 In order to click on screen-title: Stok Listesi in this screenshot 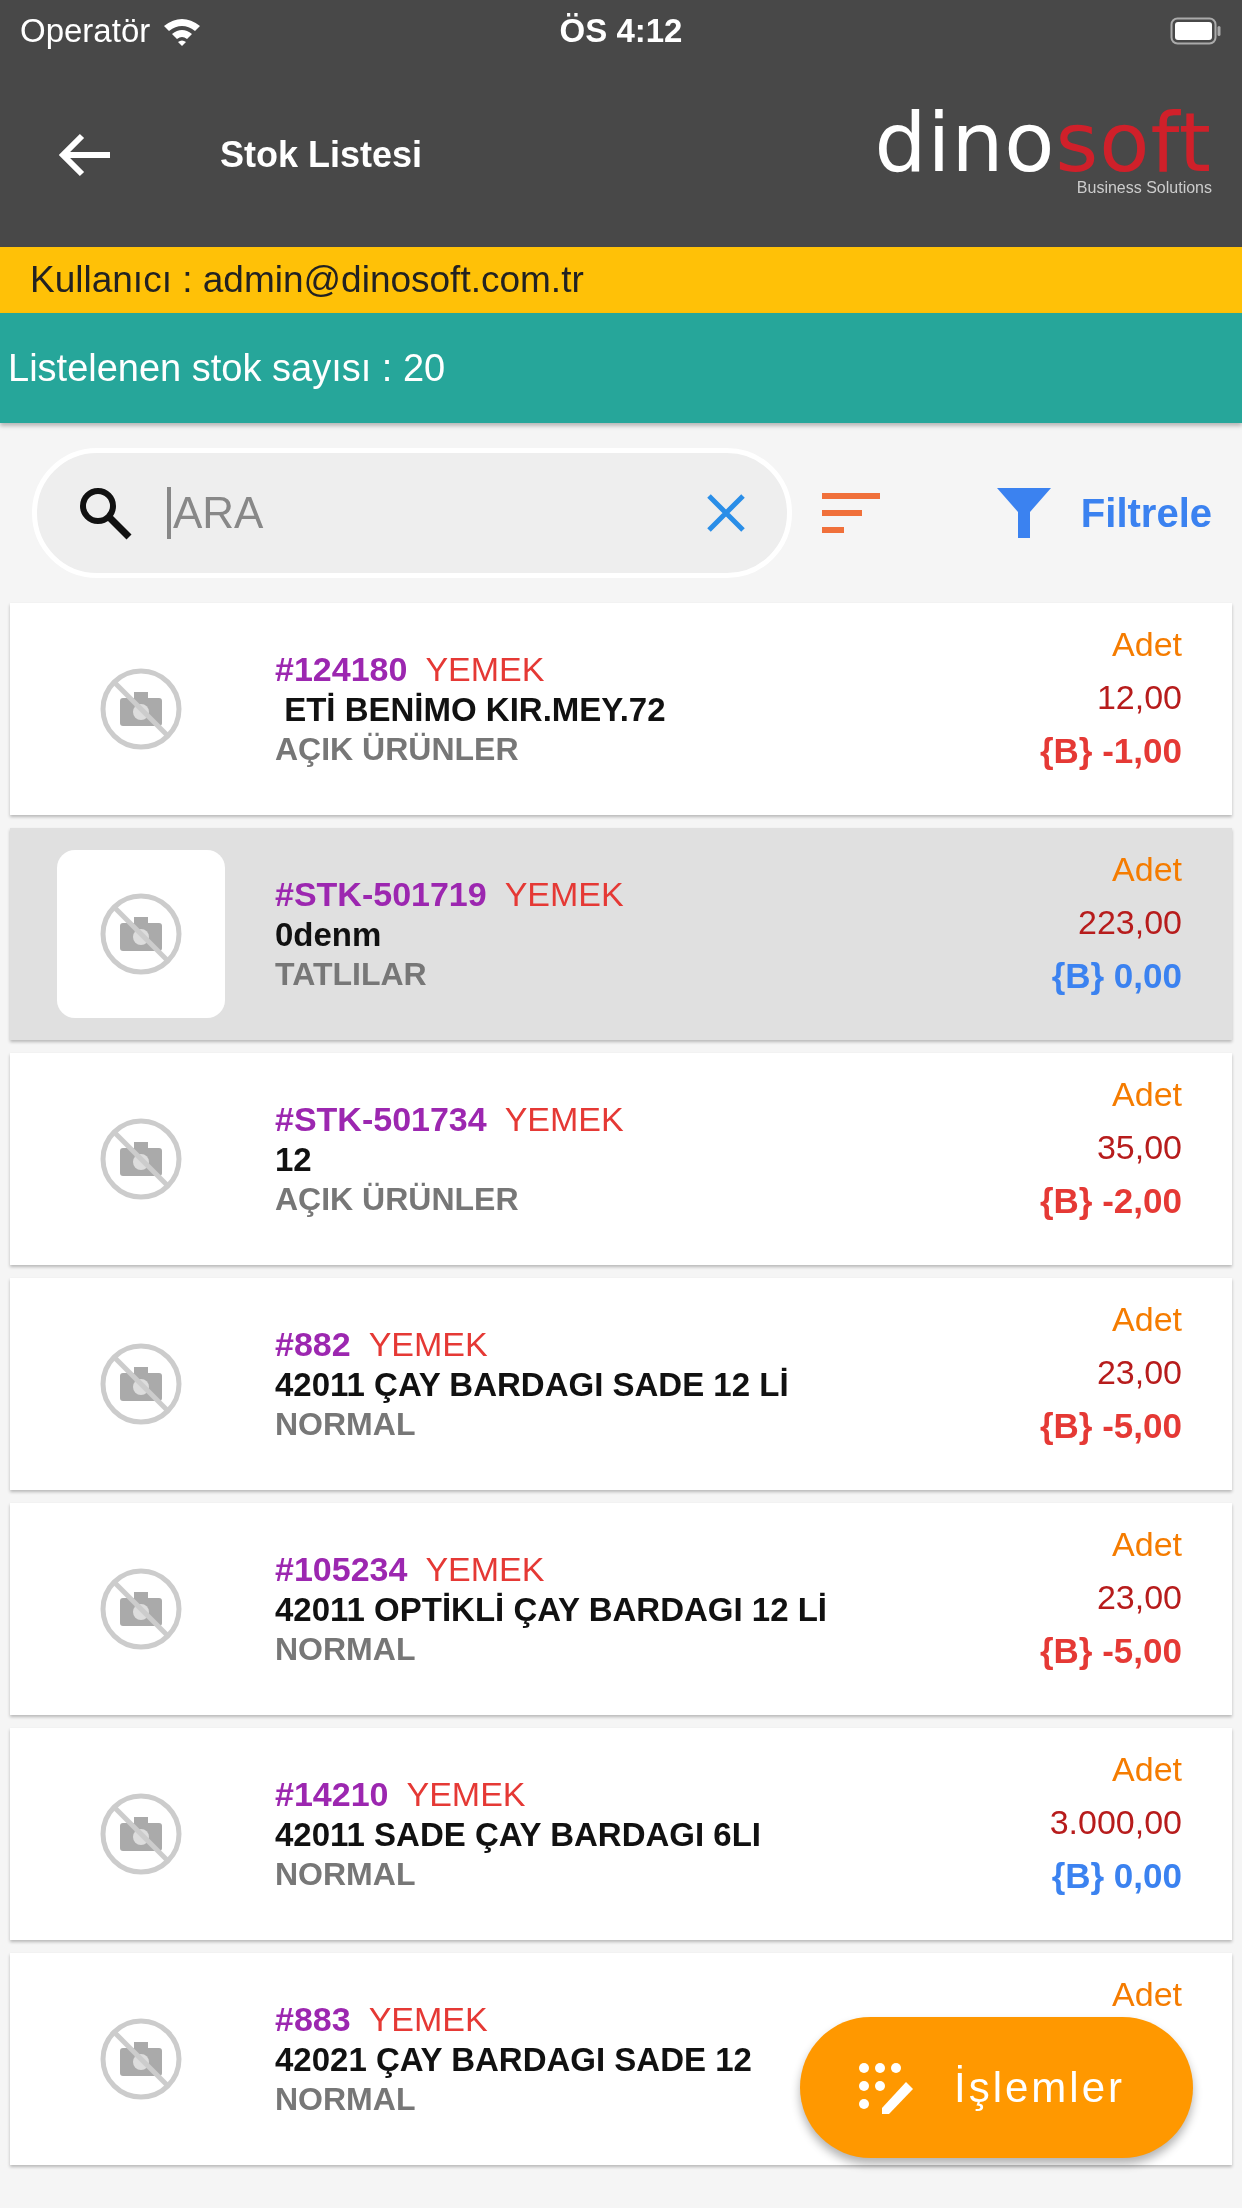, I will do `click(322, 154)`.